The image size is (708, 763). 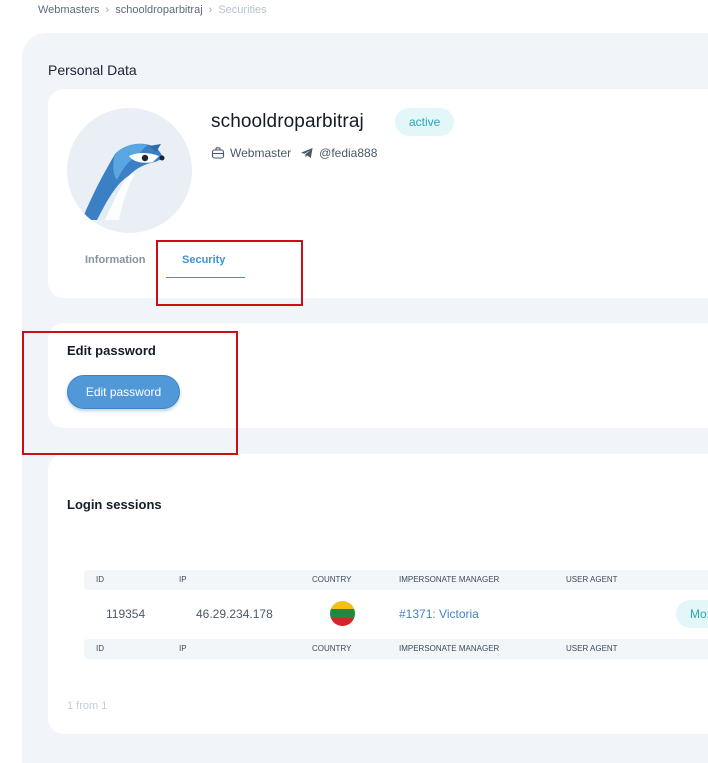 What do you see at coordinates (229, 273) in the screenshot?
I see `highlight-box-security-tab` at bounding box center [229, 273].